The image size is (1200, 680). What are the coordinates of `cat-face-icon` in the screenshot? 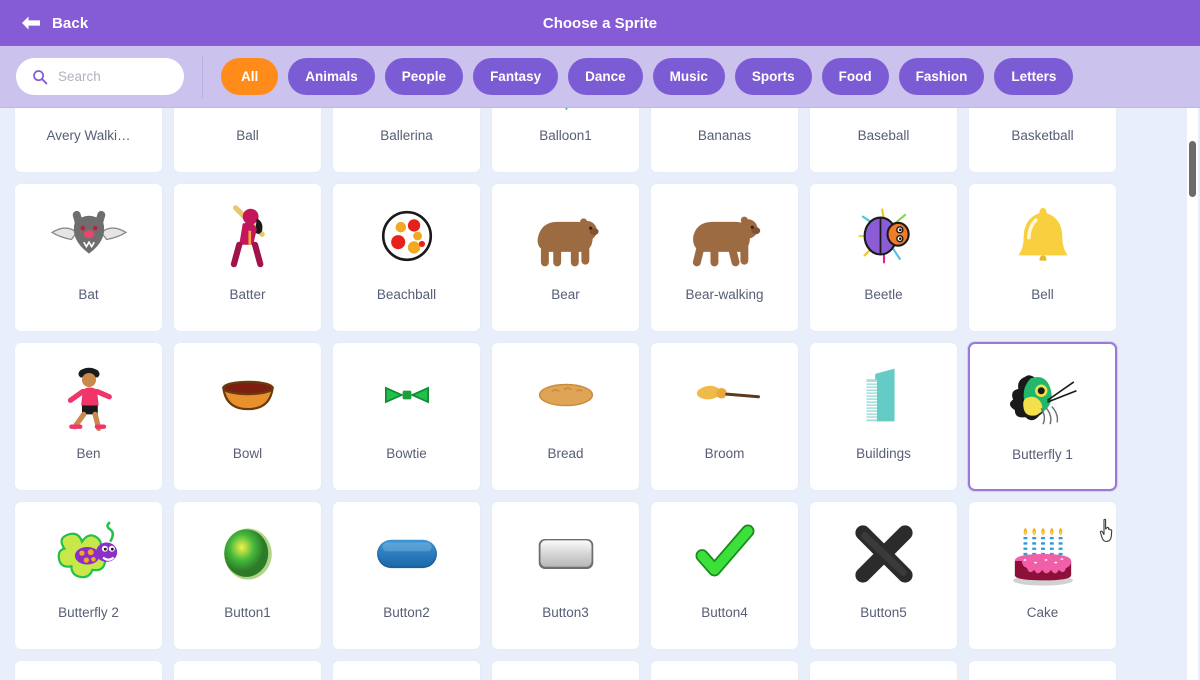 It's located at (883, 670).